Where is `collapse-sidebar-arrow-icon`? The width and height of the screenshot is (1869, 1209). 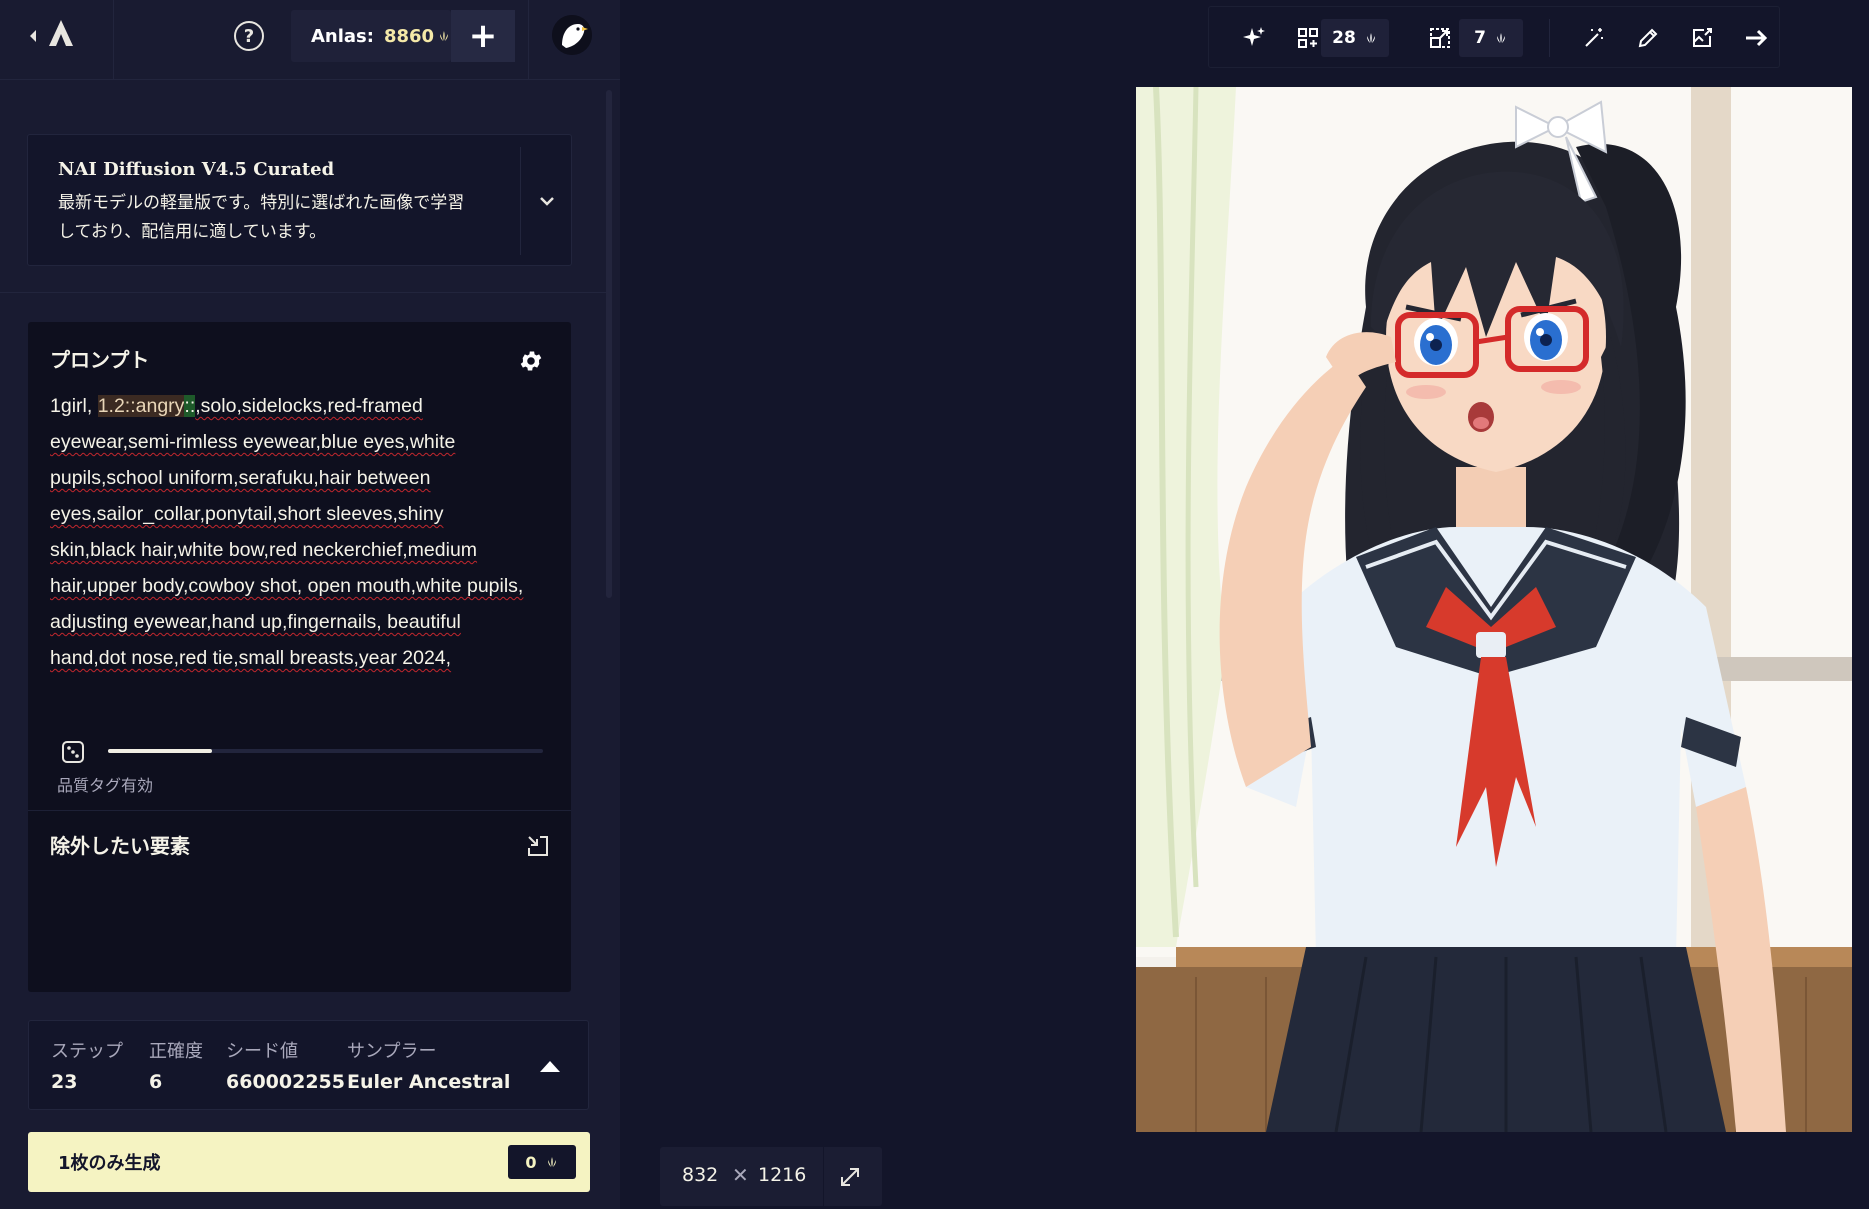
collapse-sidebar-arrow-icon is located at coordinates (33, 36).